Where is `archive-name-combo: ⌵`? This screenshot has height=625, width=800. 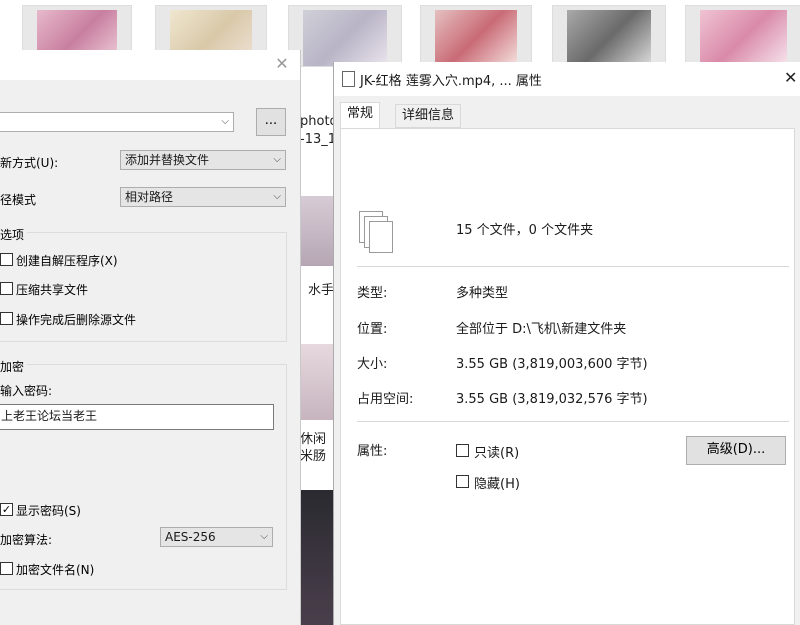
archive-name-combo: ⌵ is located at coordinates (117, 122).